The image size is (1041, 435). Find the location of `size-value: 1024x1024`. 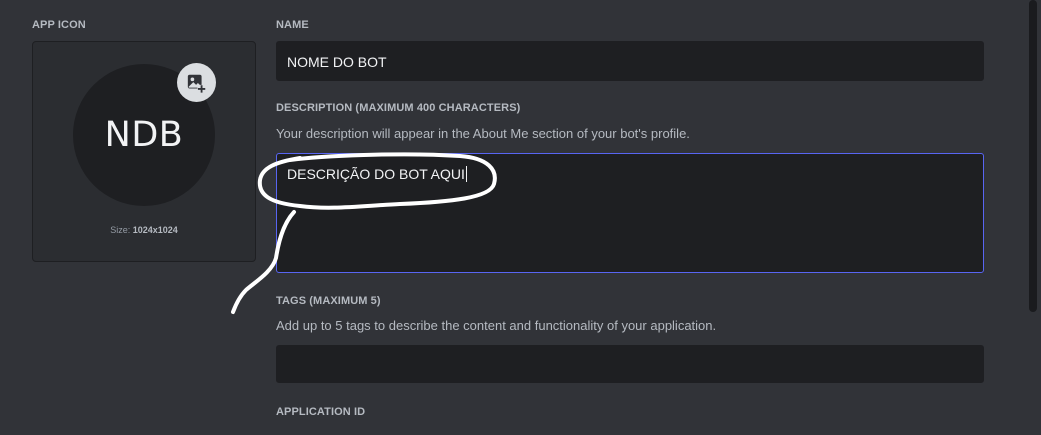

size-value: 1024x1024 is located at coordinates (155, 230).